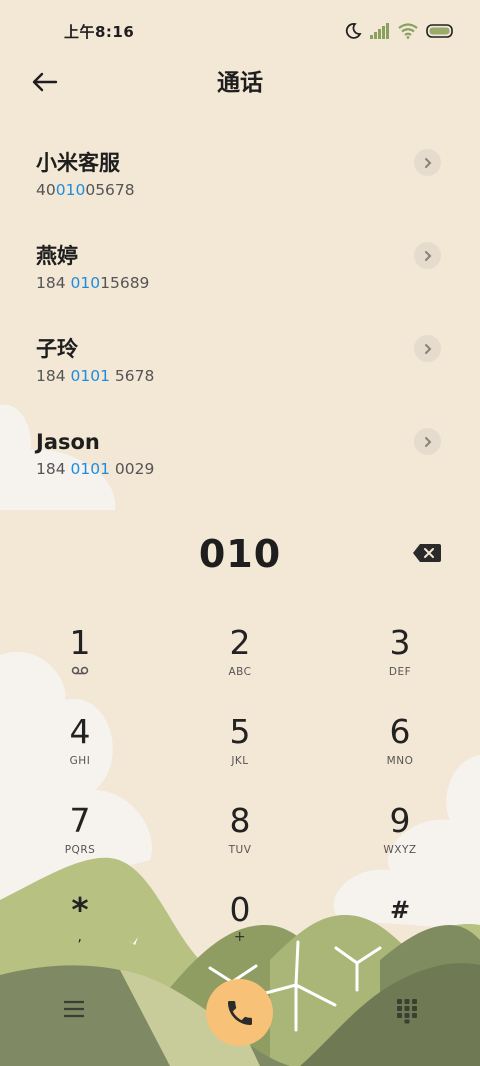  Describe the element at coordinates (400, 930) in the screenshot. I see `key-hash: #` at that location.